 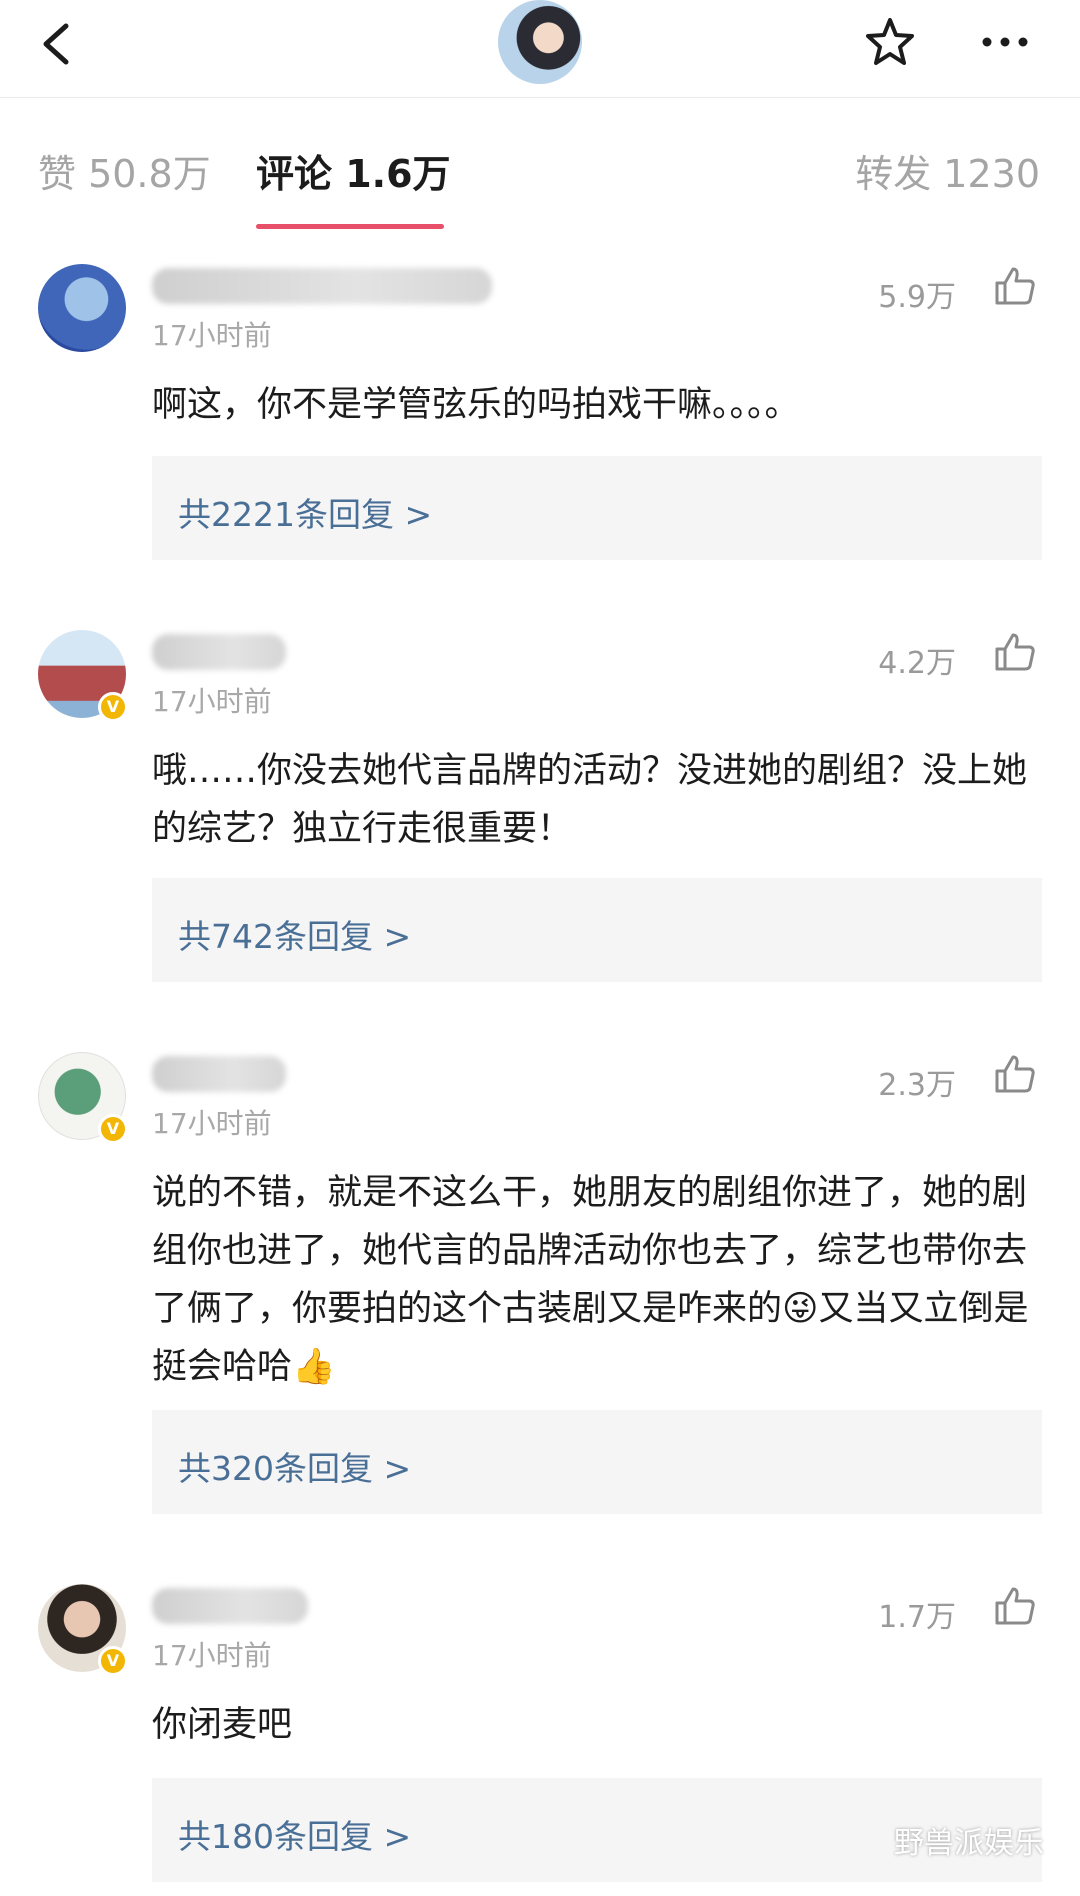 I want to click on like-count: 2.3万, so click(x=917, y=1085).